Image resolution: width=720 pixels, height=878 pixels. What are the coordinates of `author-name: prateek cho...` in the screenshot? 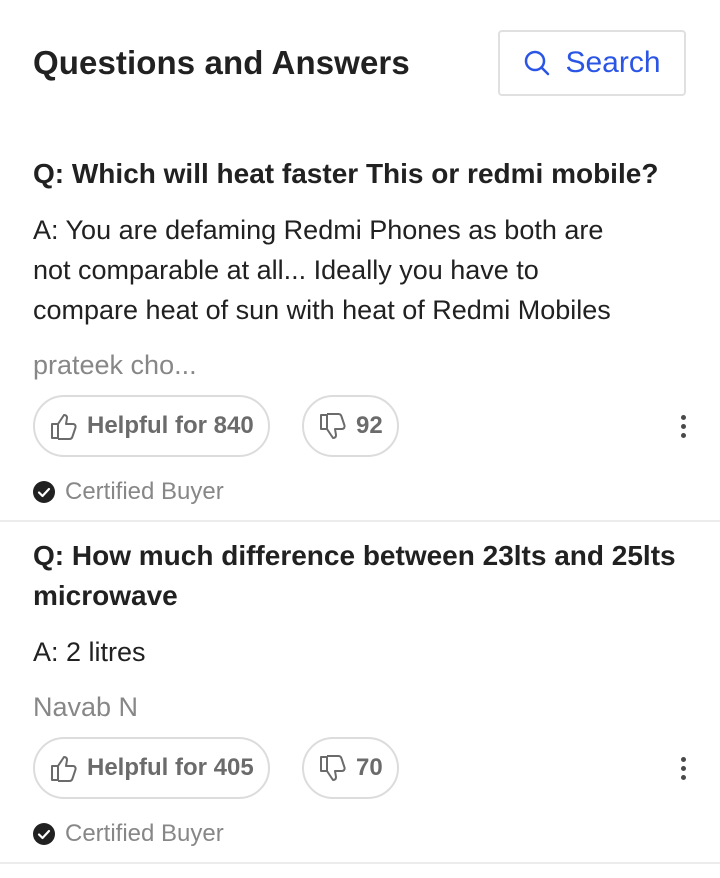 It's located at (115, 365).